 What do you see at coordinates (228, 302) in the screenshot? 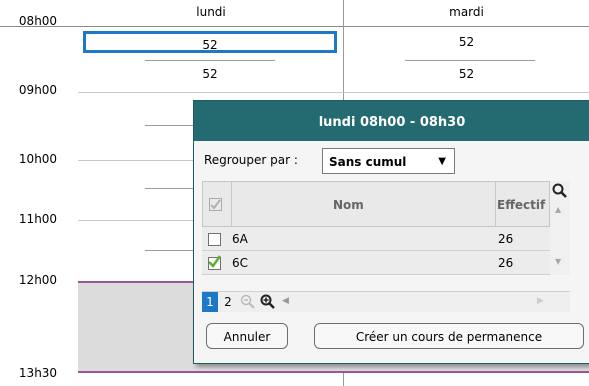
I see `page-2-button: 2` at bounding box center [228, 302].